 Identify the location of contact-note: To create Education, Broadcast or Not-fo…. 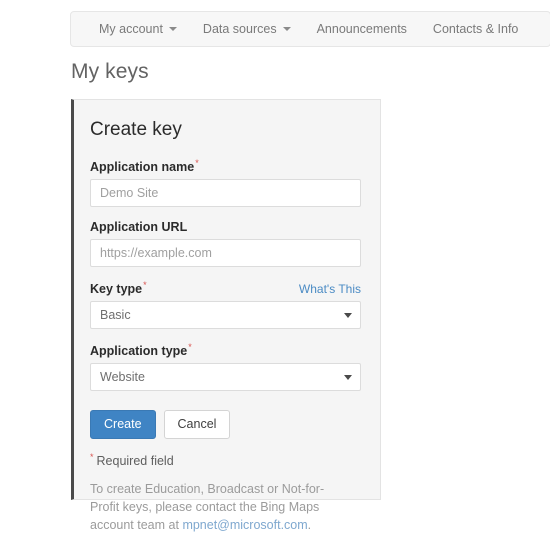
(221, 507).